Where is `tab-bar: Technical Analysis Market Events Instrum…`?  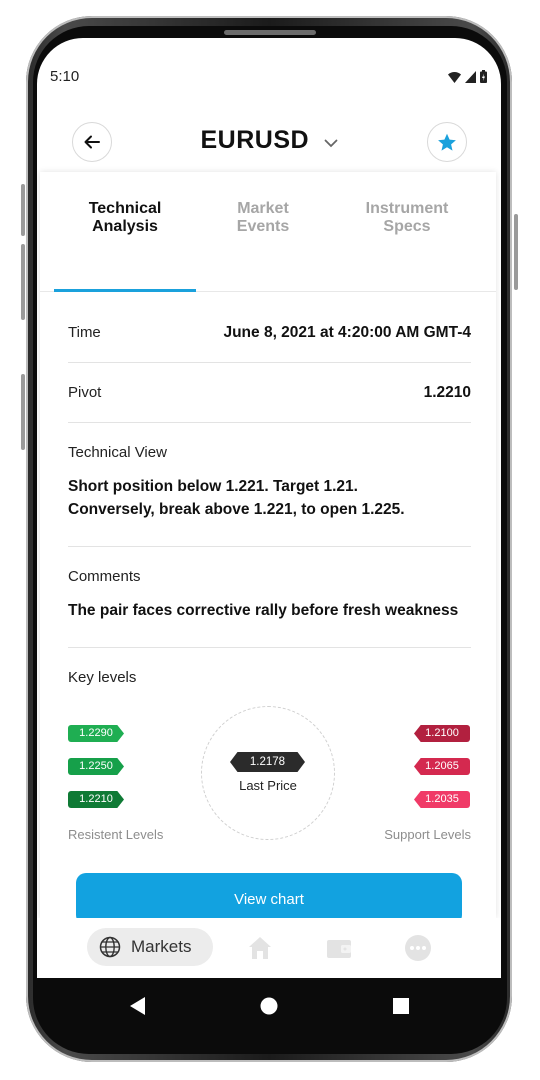
tab-bar: Technical Analysis Market Events Instrum… is located at coordinates (268, 246).